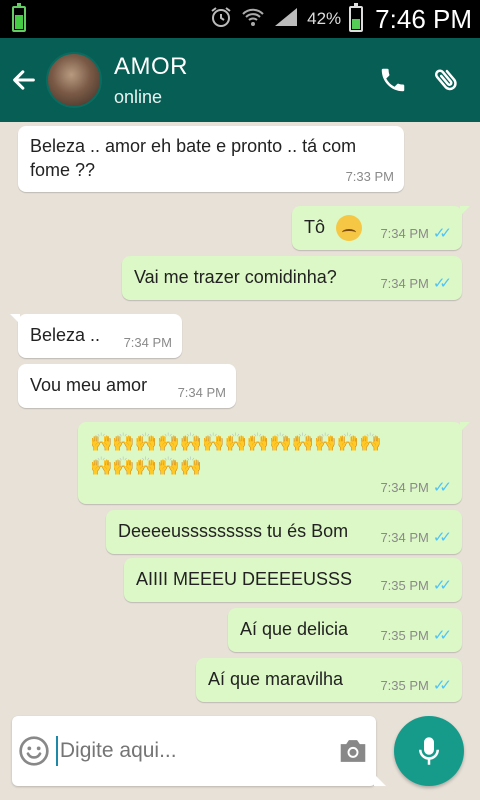 The height and width of the screenshot is (800, 480). Describe the element at coordinates (63, 170) in the screenshot. I see `message-text: fome ??` at that location.